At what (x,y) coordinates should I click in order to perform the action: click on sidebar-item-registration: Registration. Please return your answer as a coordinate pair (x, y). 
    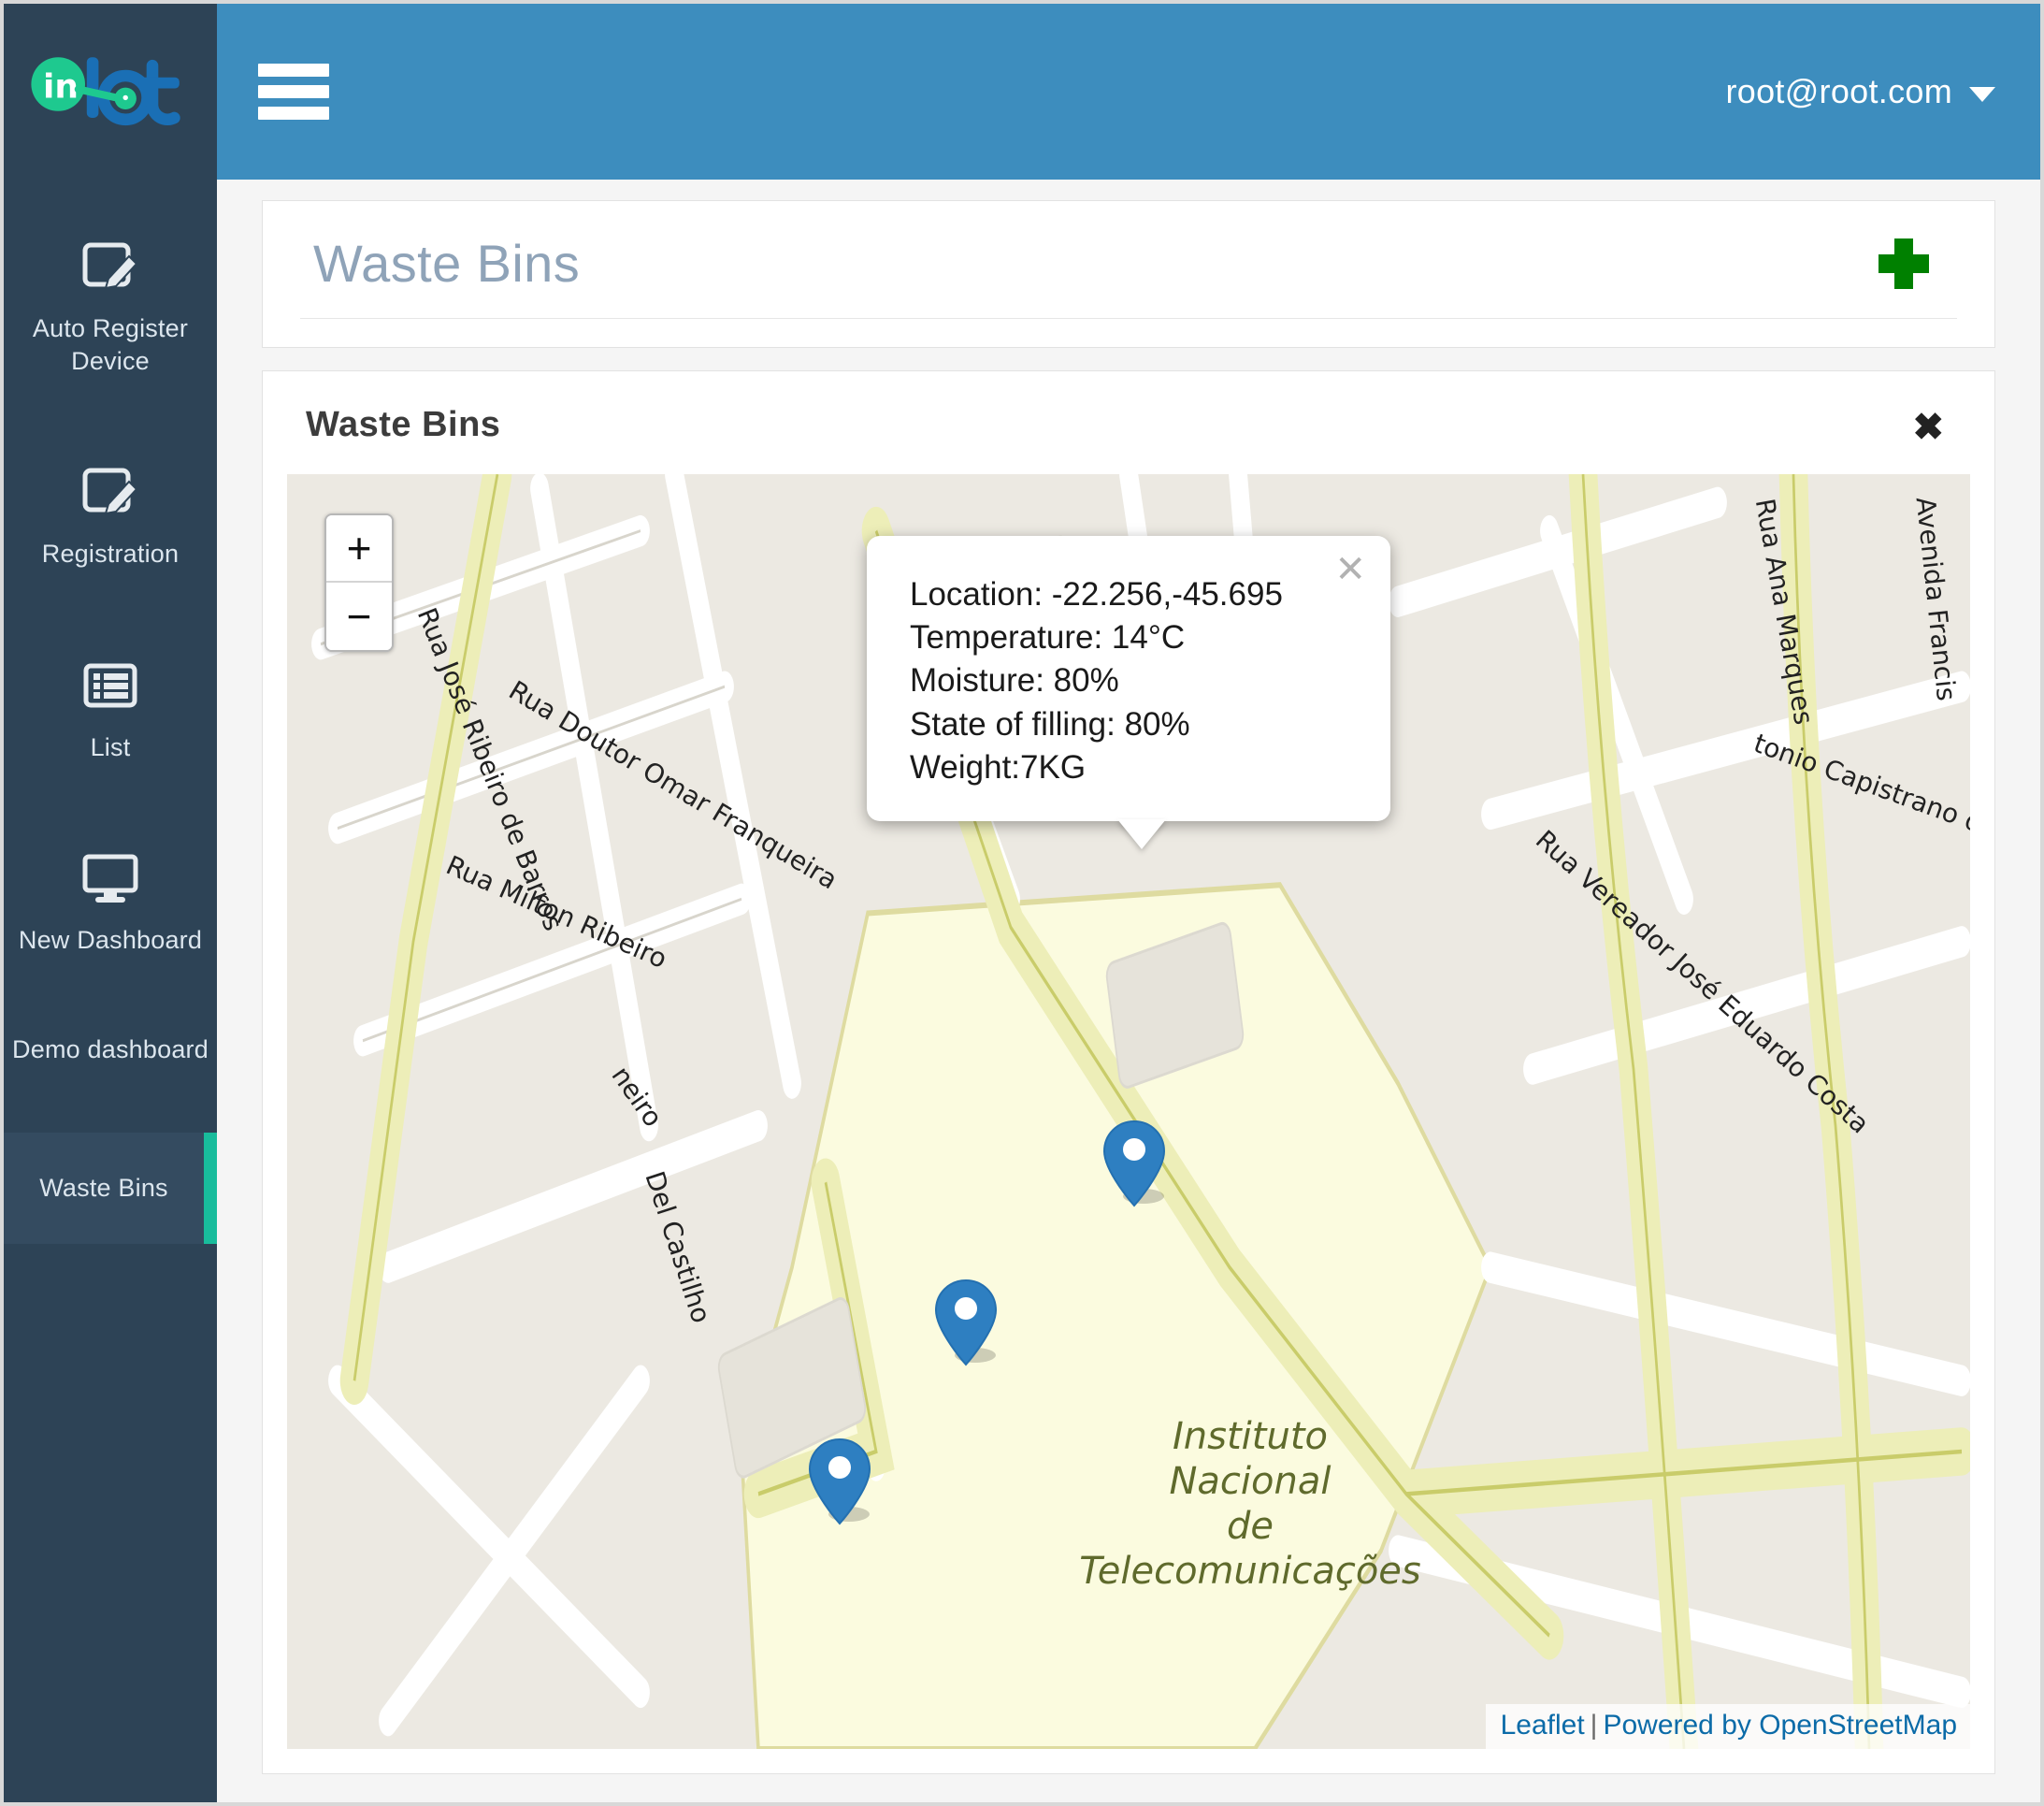
    Looking at the image, I should click on (110, 519).